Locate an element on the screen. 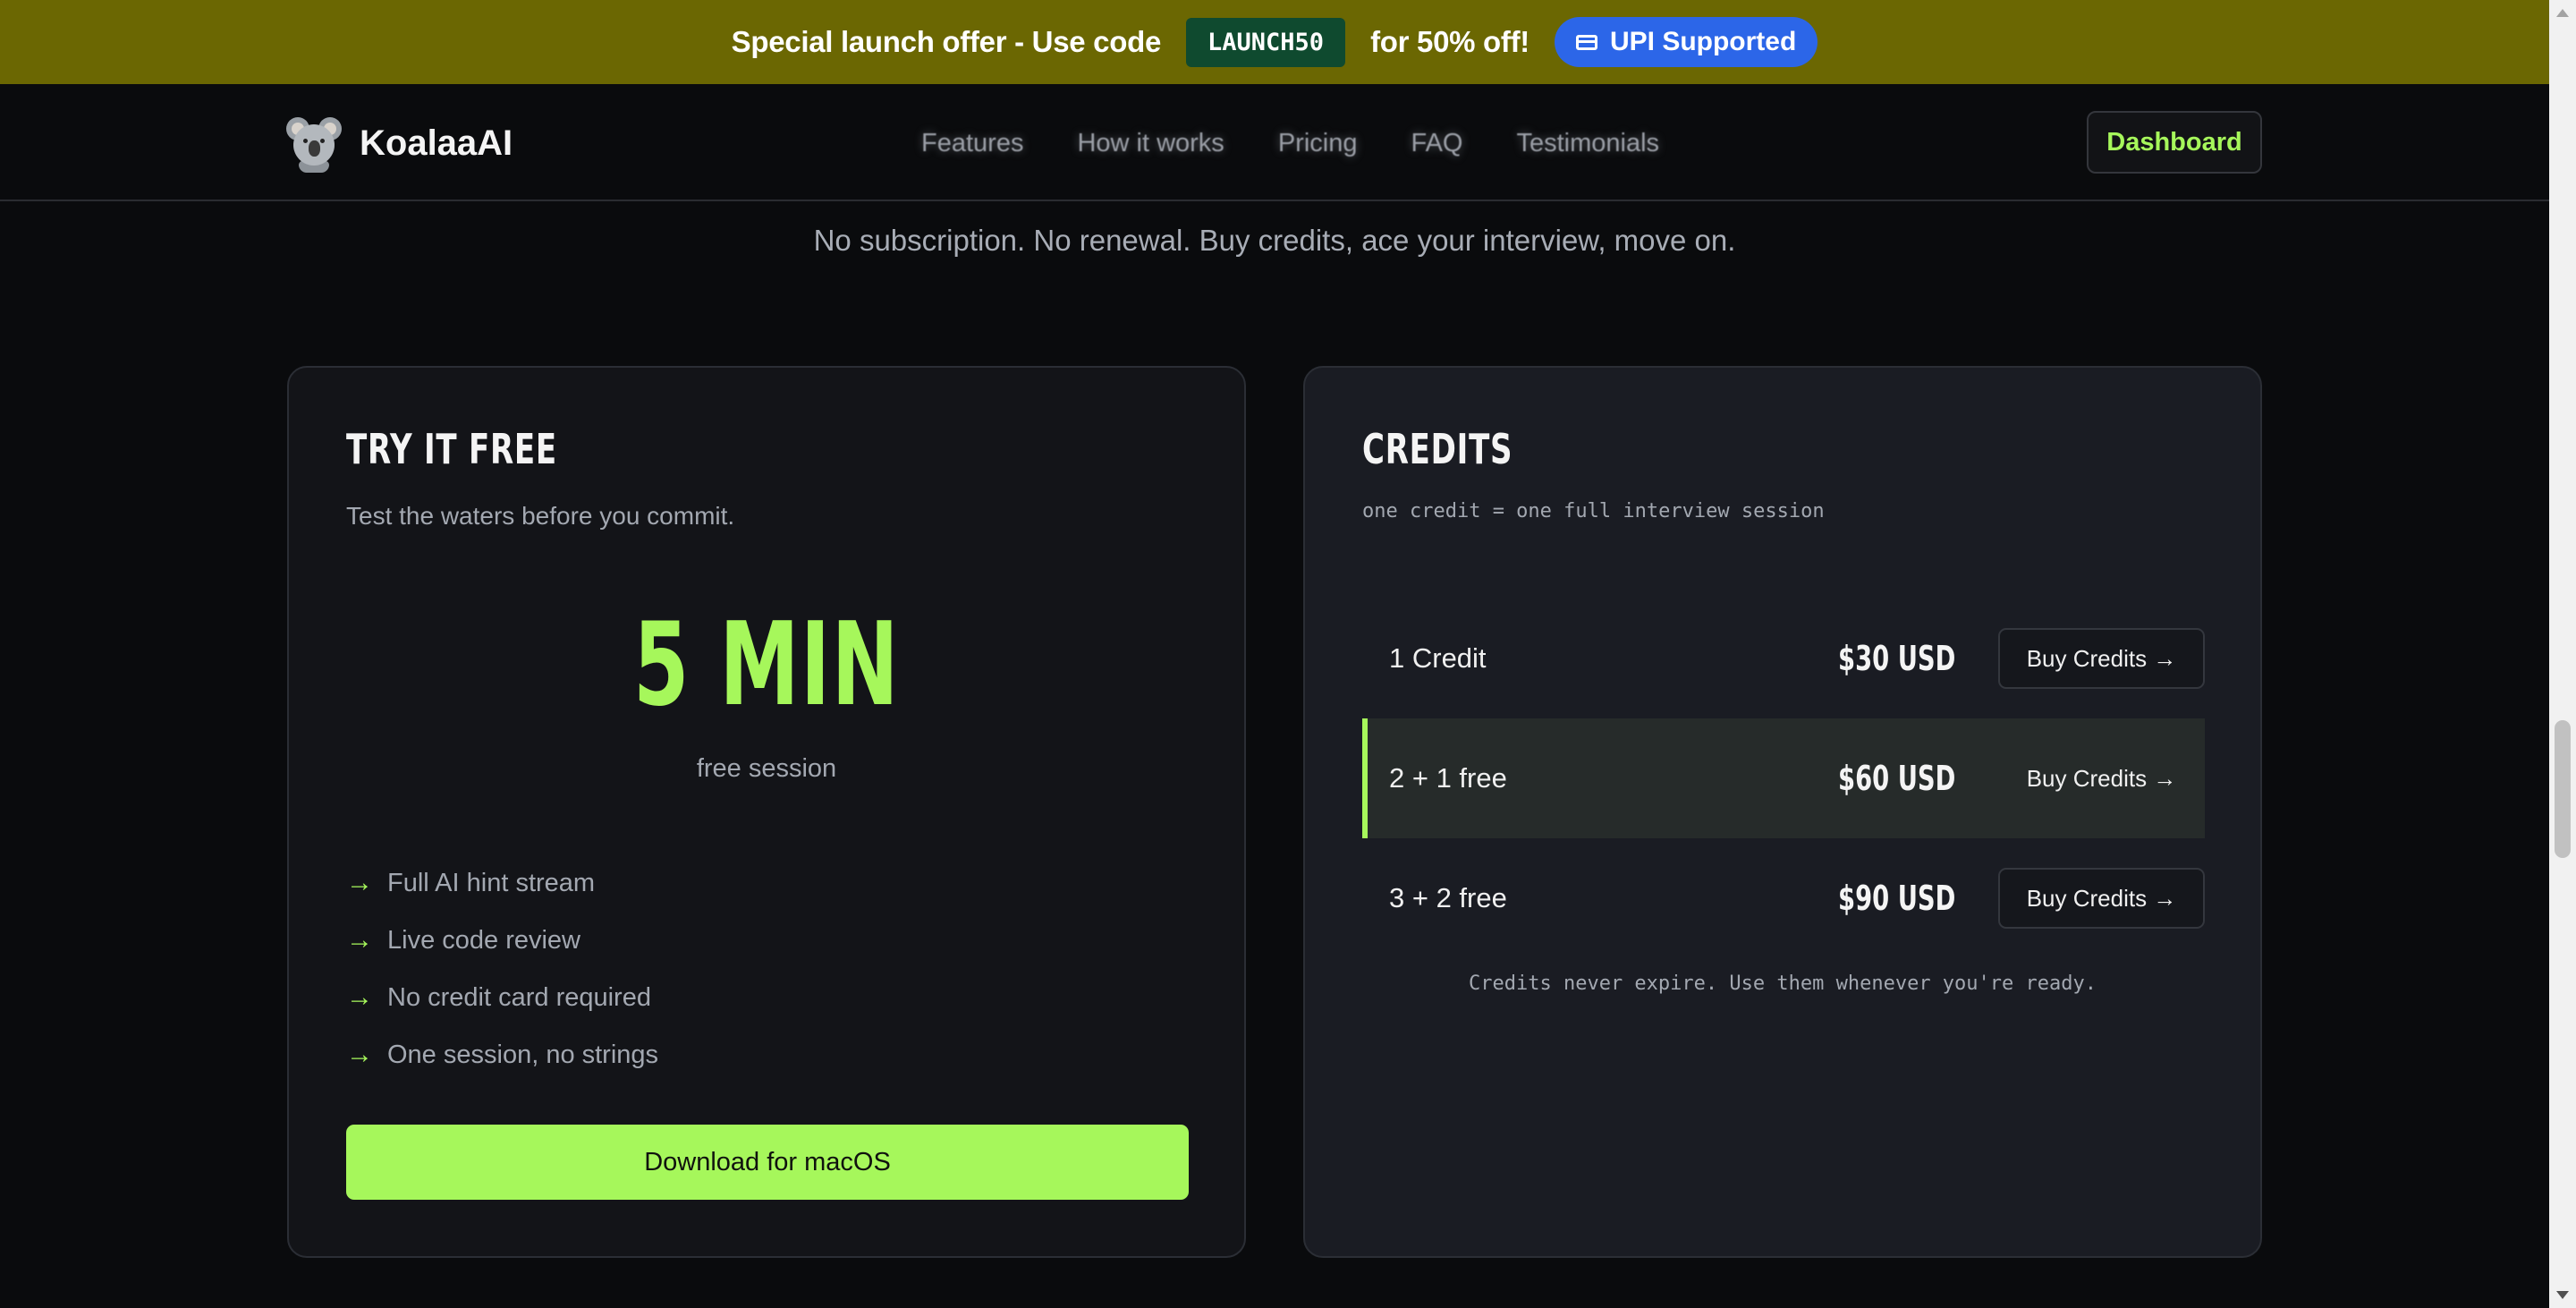 Image resolution: width=2576 pixels, height=1308 pixels. tier-name: 2 + 1 free is located at coordinates (1448, 778).